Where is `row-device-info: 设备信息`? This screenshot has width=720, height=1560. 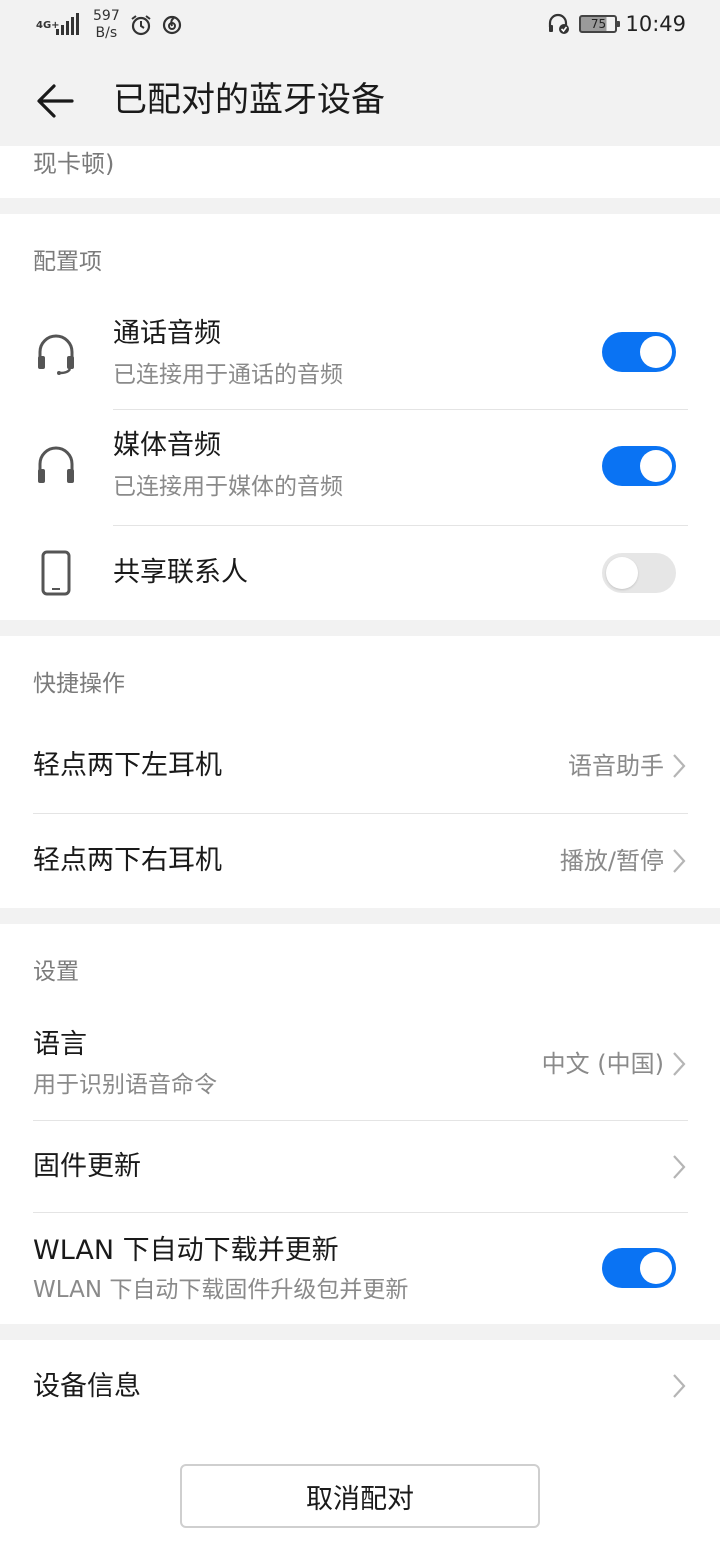
row-device-info: 设备信息 is located at coordinates (360, 1387).